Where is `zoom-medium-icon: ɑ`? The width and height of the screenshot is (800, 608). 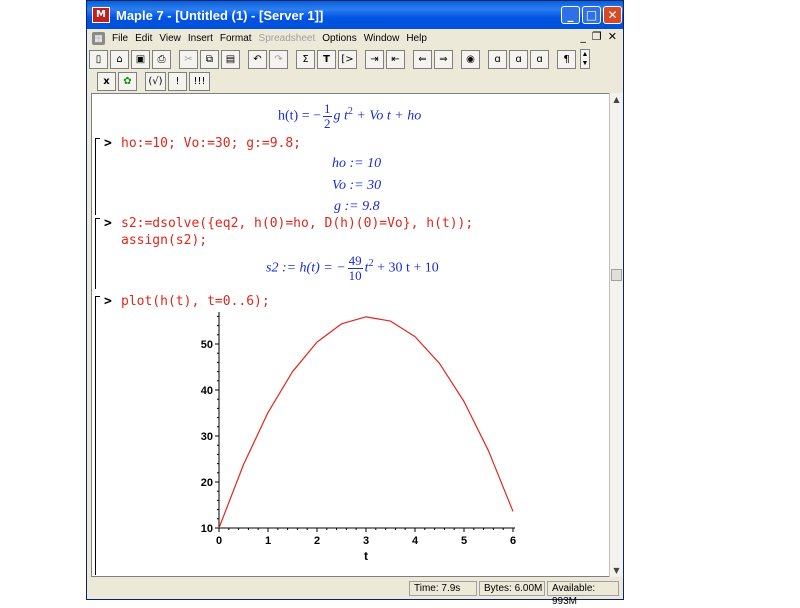 zoom-medium-icon: ɑ is located at coordinates (518, 59).